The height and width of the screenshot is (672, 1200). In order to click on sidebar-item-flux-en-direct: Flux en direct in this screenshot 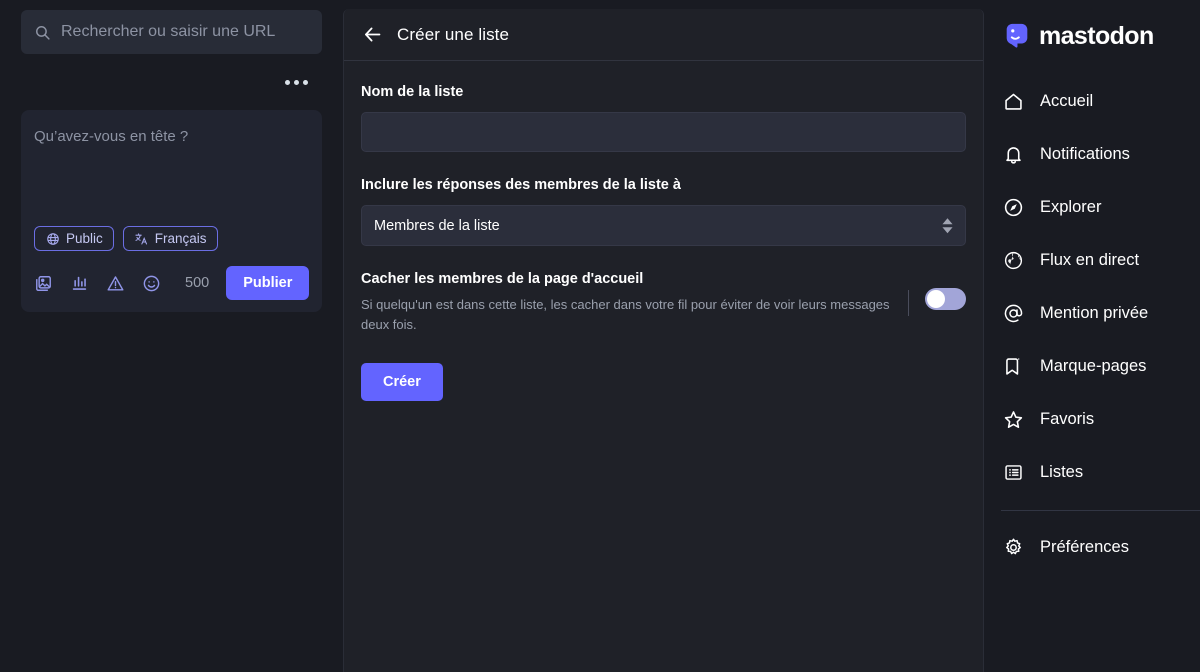, I will do `click(1100, 260)`.